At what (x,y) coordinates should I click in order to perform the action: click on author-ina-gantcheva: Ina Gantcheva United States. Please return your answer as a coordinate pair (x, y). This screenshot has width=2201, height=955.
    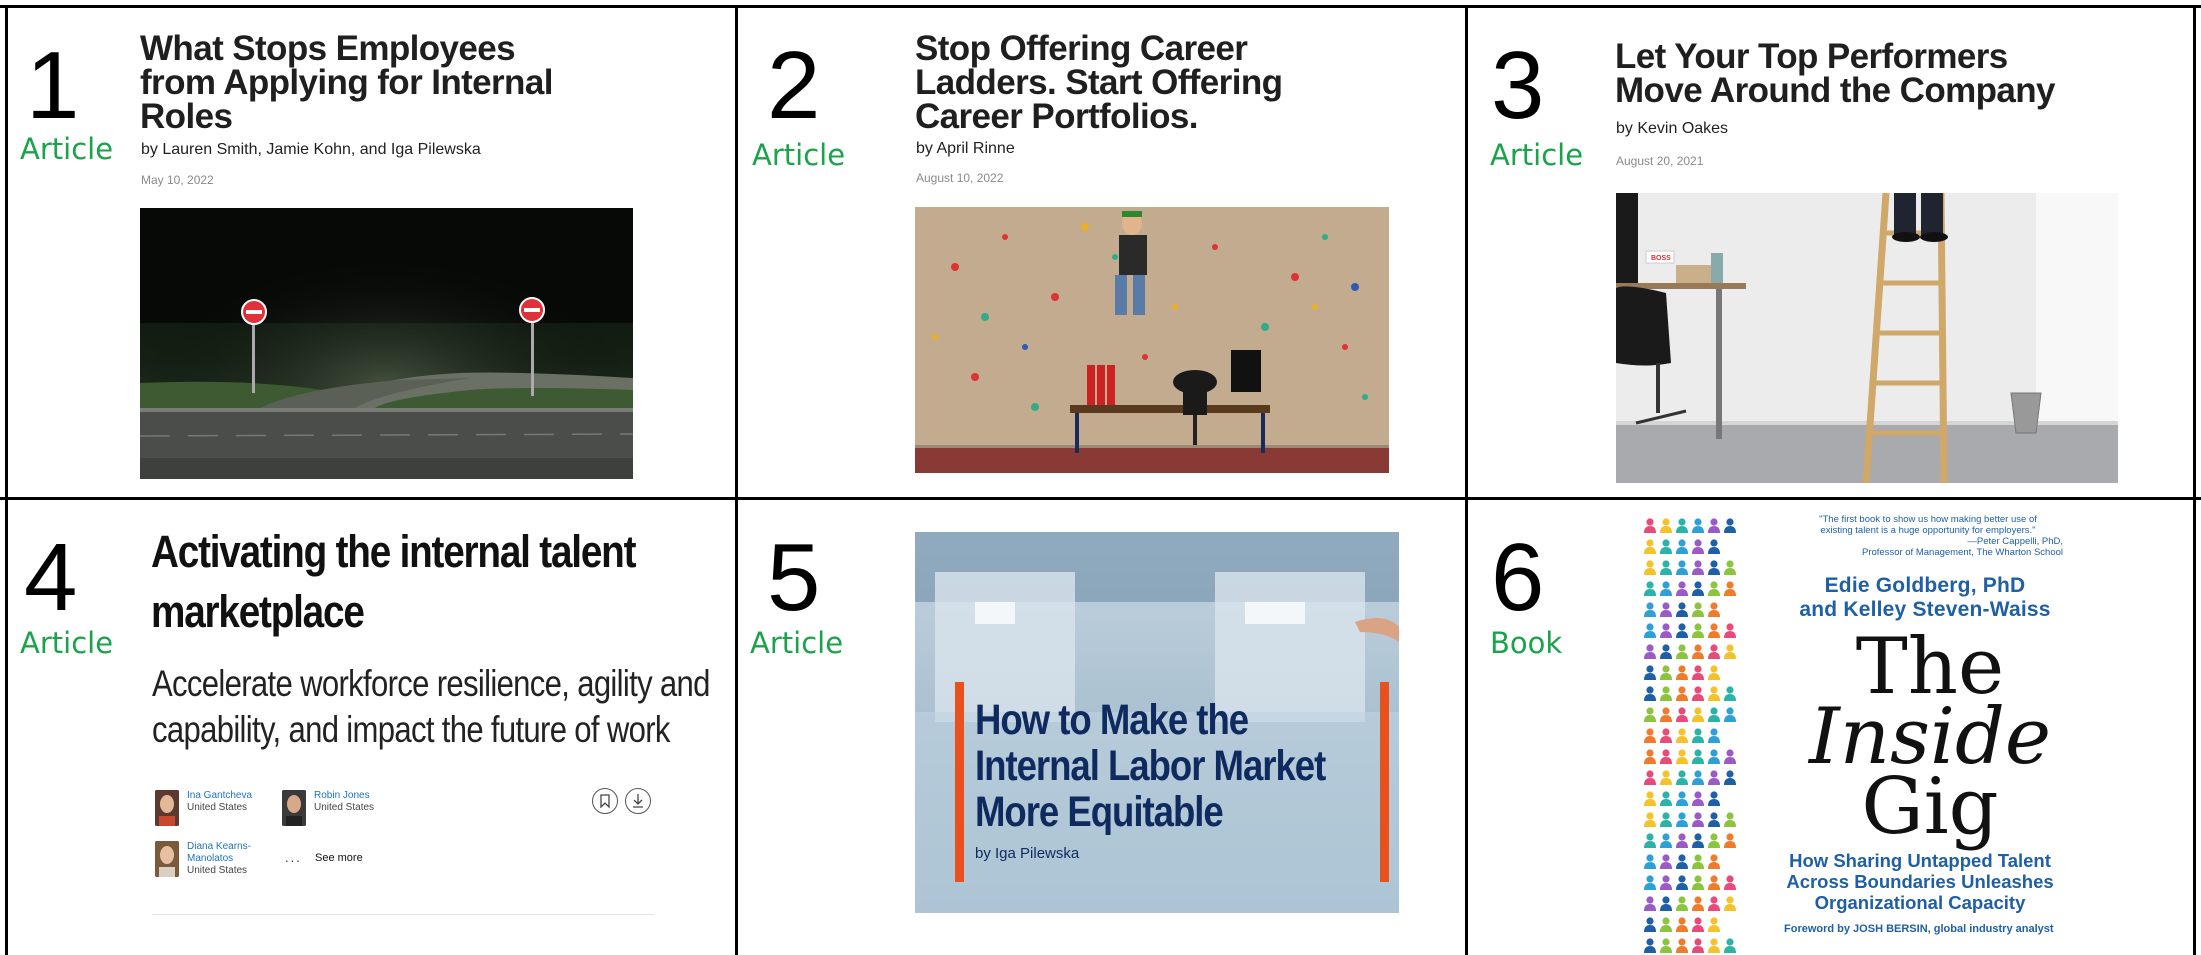
    Looking at the image, I should click on (203, 808).